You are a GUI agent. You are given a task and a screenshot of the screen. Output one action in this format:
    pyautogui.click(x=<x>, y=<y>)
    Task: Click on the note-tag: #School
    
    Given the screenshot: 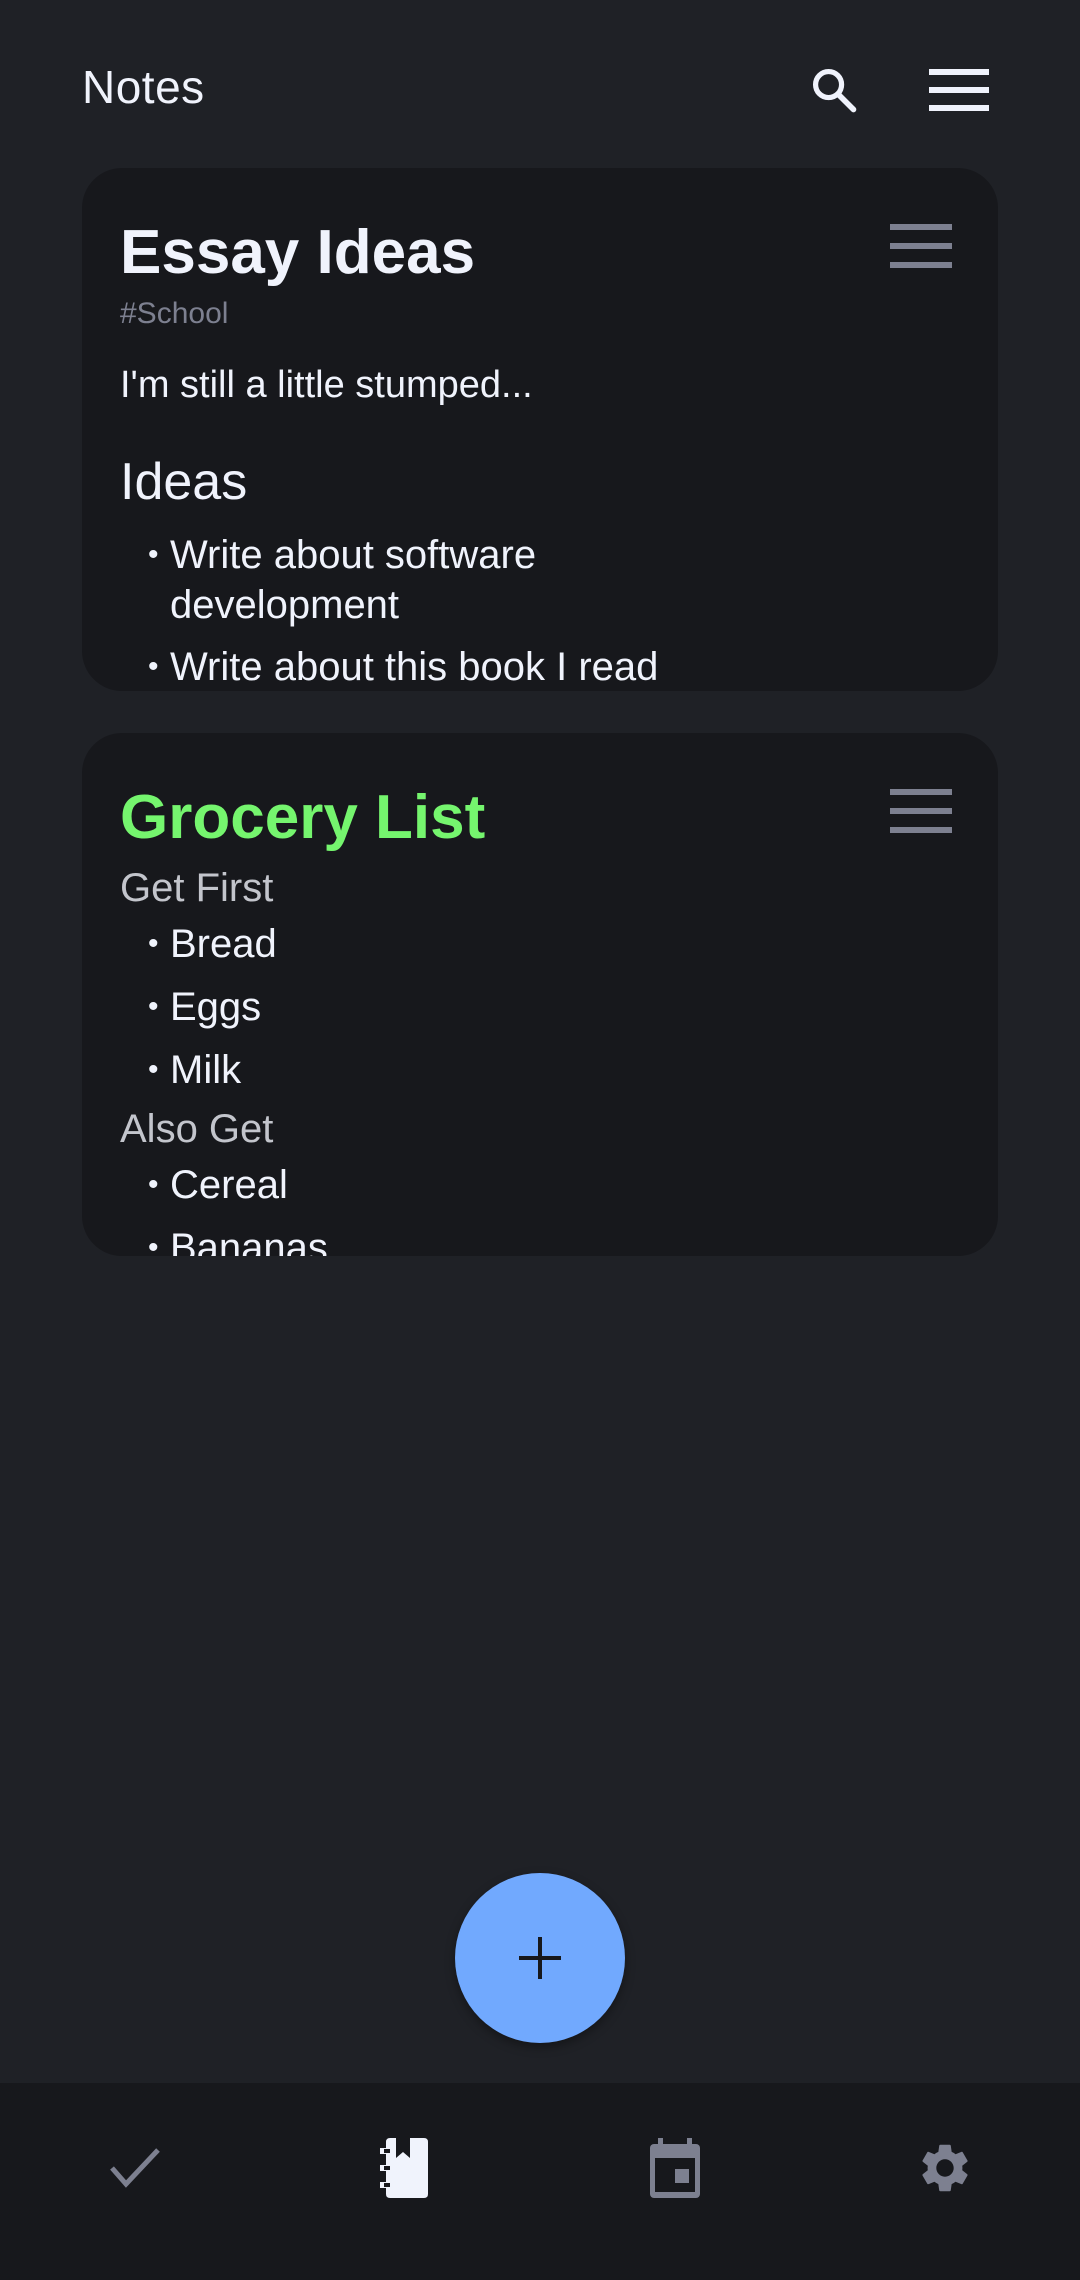 What is the action you would take?
    pyautogui.click(x=540, y=314)
    